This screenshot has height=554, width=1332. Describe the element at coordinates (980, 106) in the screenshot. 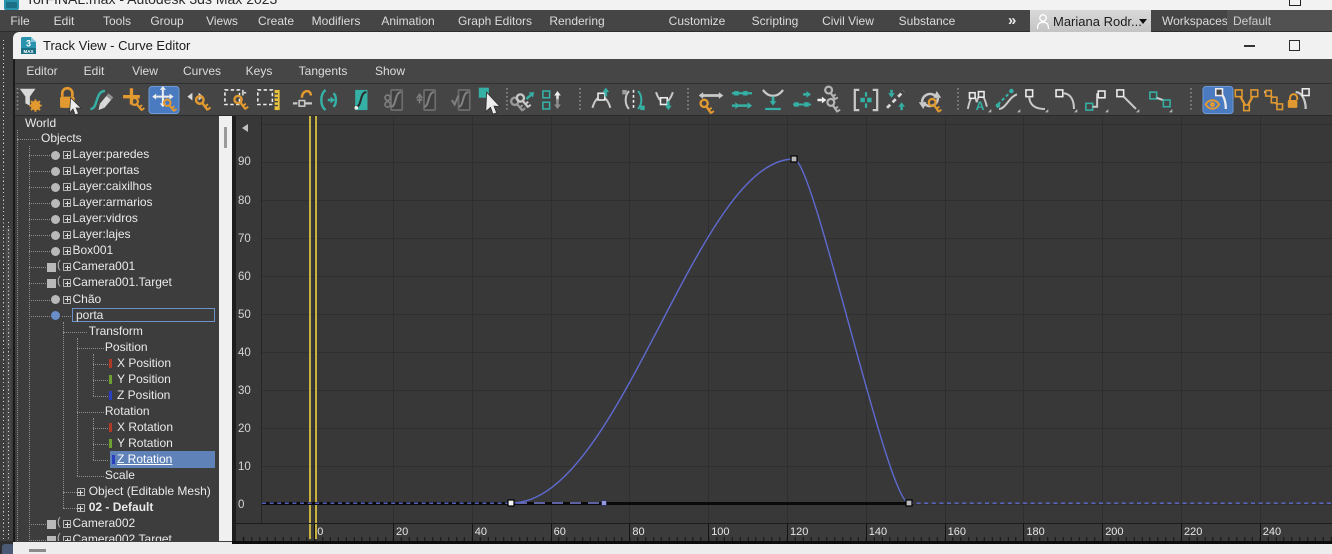

I see `svg-text: A` at that location.